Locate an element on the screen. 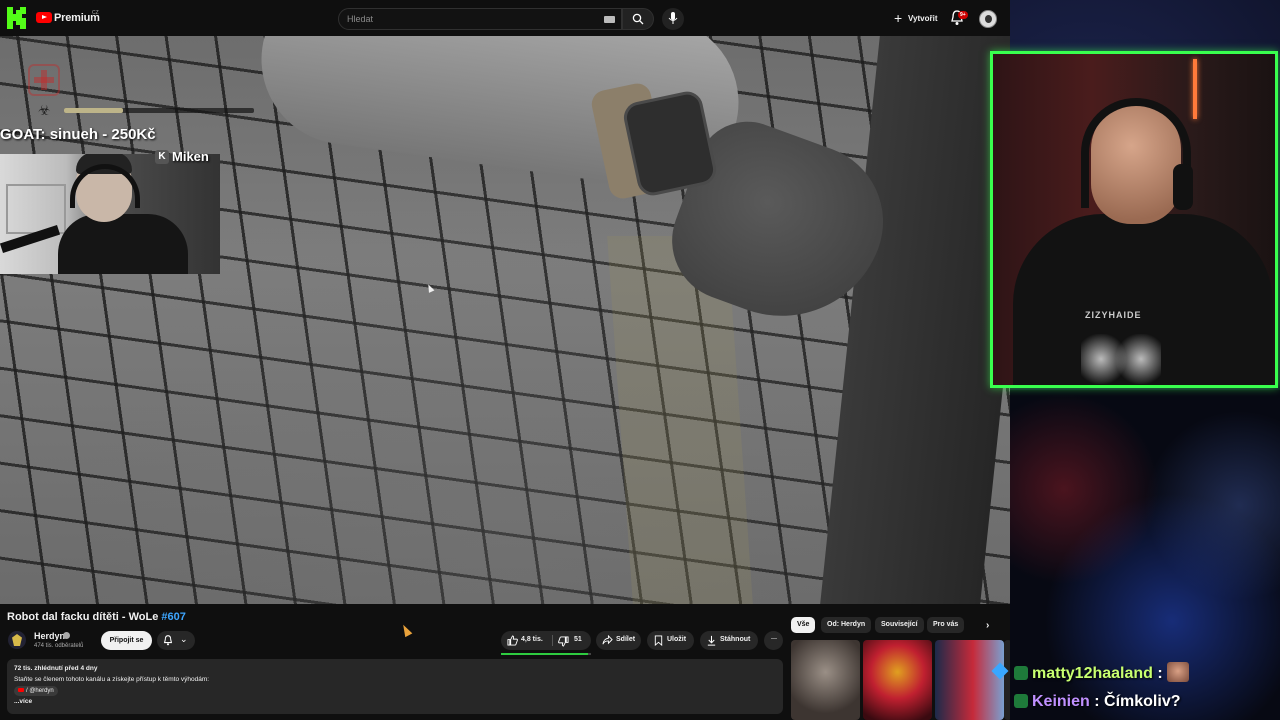  shirt-graphic is located at coordinates (1121, 359).